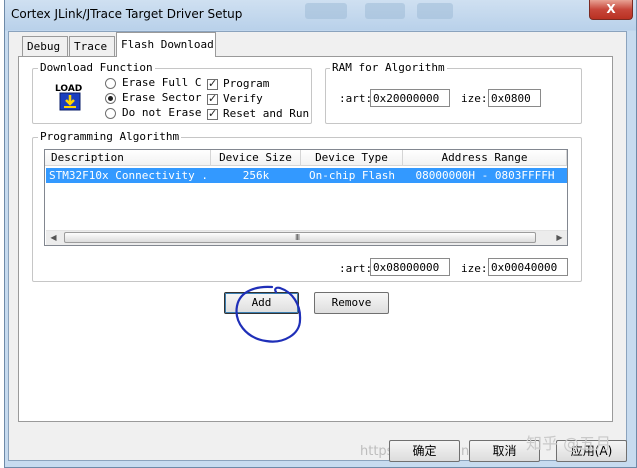 Image resolution: width=637 pixels, height=468 pixels. Describe the element at coordinates (256, 158) in the screenshot. I see `column-header-device-size: Device Size` at that location.